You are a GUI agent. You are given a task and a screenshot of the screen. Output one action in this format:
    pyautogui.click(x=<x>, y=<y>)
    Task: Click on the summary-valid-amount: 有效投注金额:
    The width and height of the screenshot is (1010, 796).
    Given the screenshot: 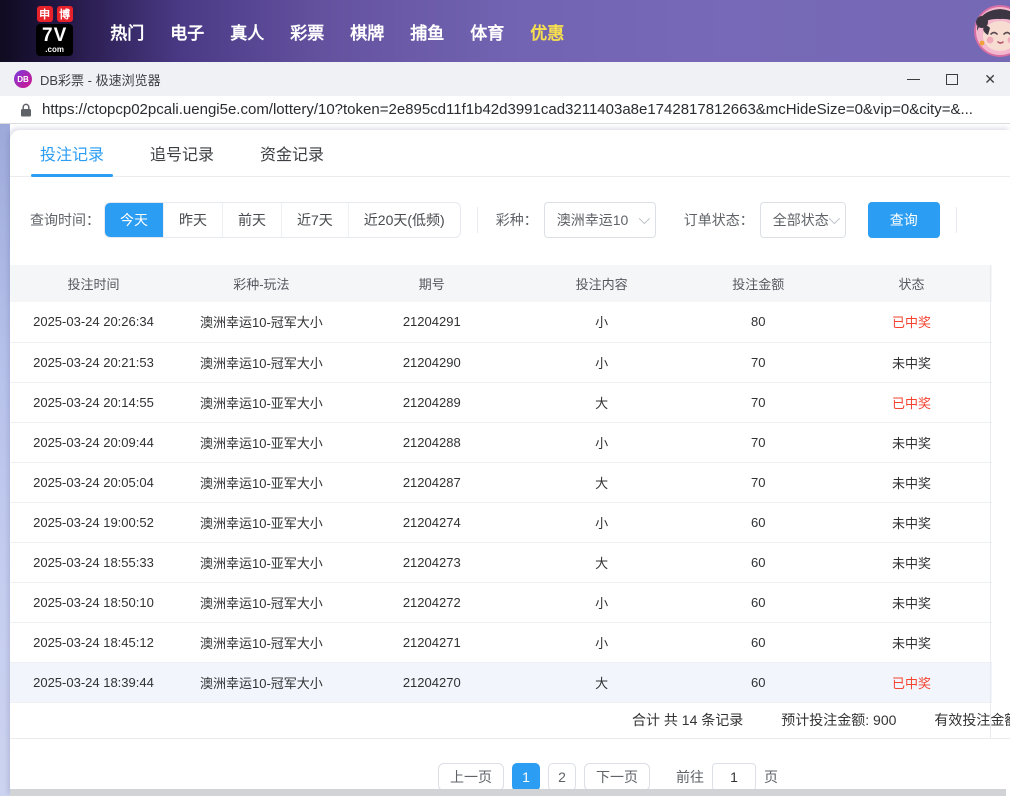 What is the action you would take?
    pyautogui.click(x=972, y=720)
    